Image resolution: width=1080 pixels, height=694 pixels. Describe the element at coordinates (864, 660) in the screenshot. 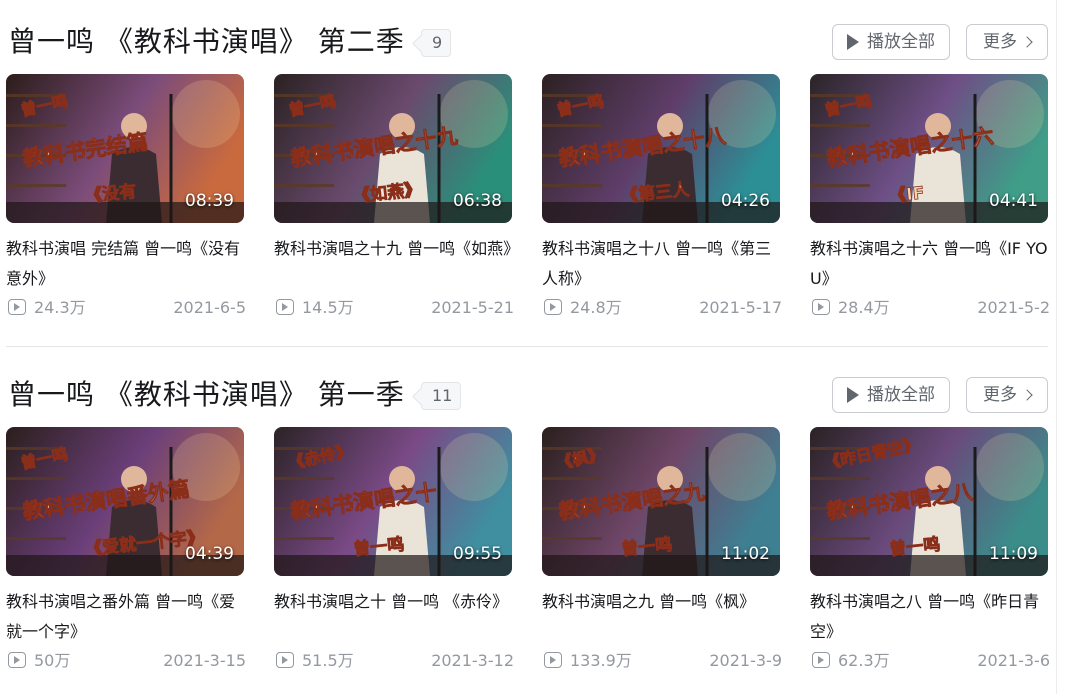

I see `view-count: 62.3万` at that location.